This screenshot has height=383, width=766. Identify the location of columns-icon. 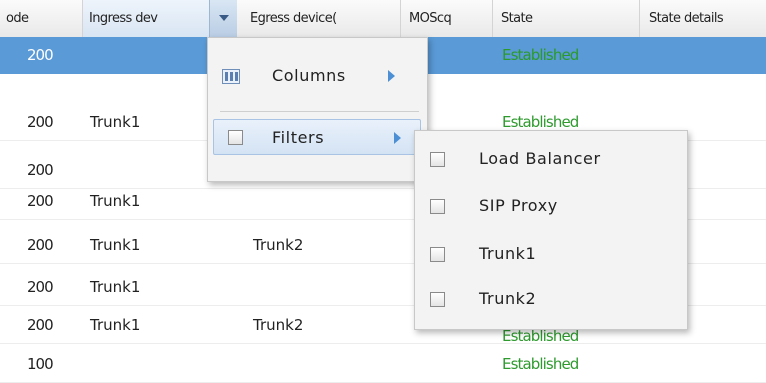
(231, 76).